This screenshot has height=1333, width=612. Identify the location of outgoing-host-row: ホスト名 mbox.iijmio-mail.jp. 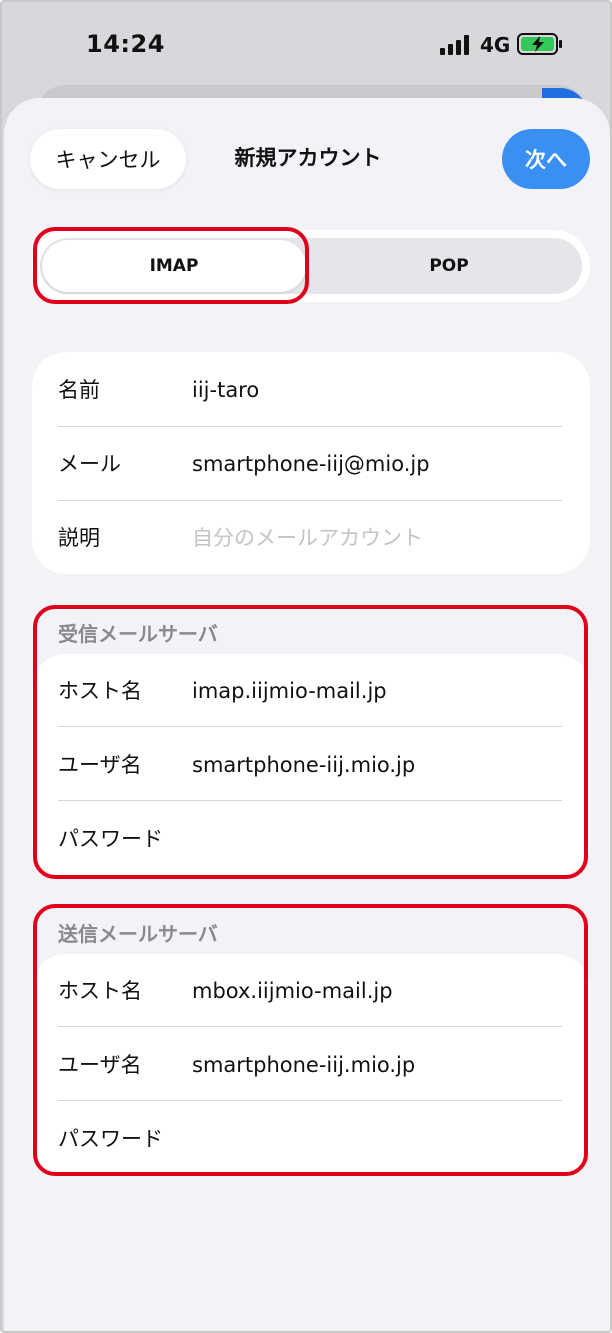
(311, 991).